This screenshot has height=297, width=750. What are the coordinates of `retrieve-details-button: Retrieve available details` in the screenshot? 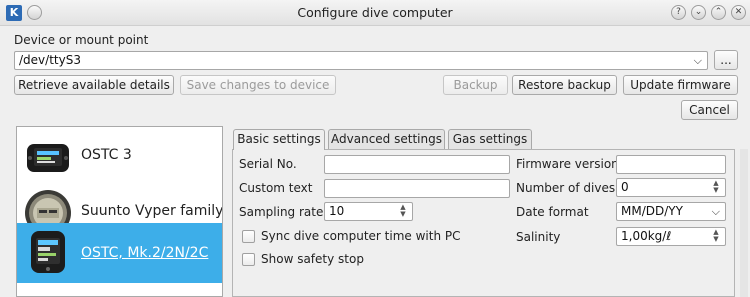 It's located at (94, 85).